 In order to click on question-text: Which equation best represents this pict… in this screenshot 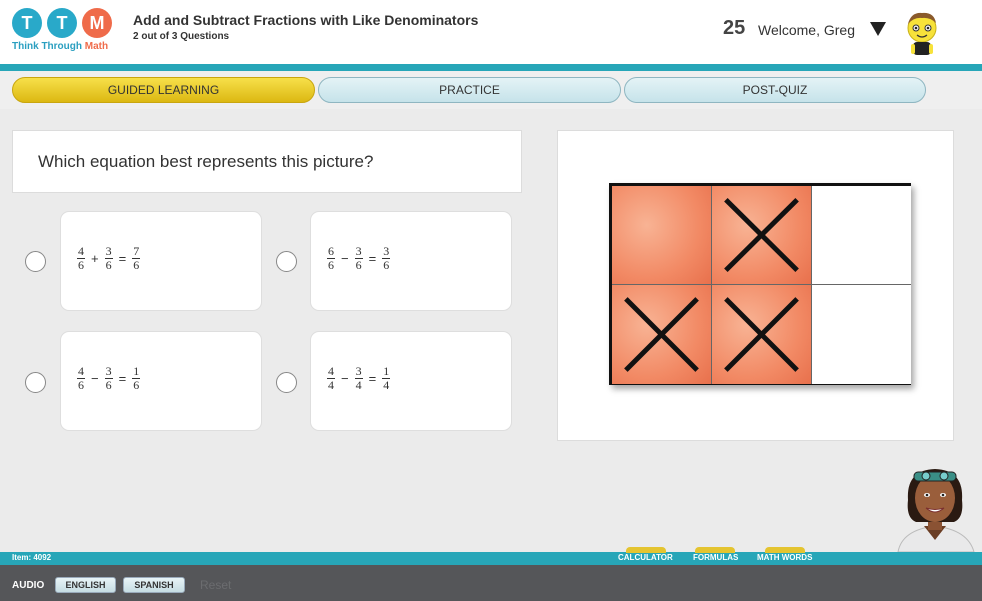, I will do `click(206, 161)`.